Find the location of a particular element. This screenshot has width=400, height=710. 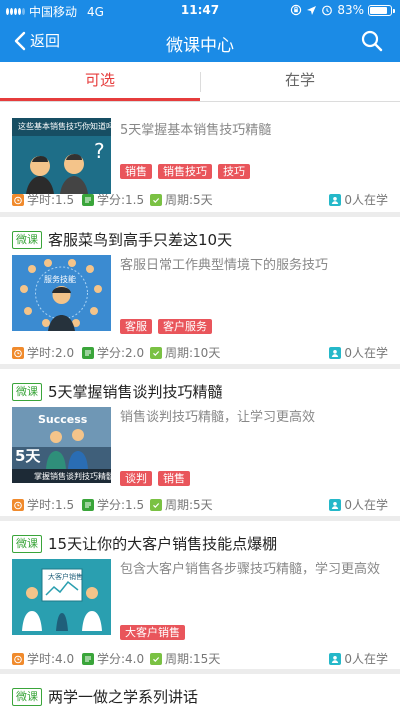

course-tag: 客服 is located at coordinates (136, 326).